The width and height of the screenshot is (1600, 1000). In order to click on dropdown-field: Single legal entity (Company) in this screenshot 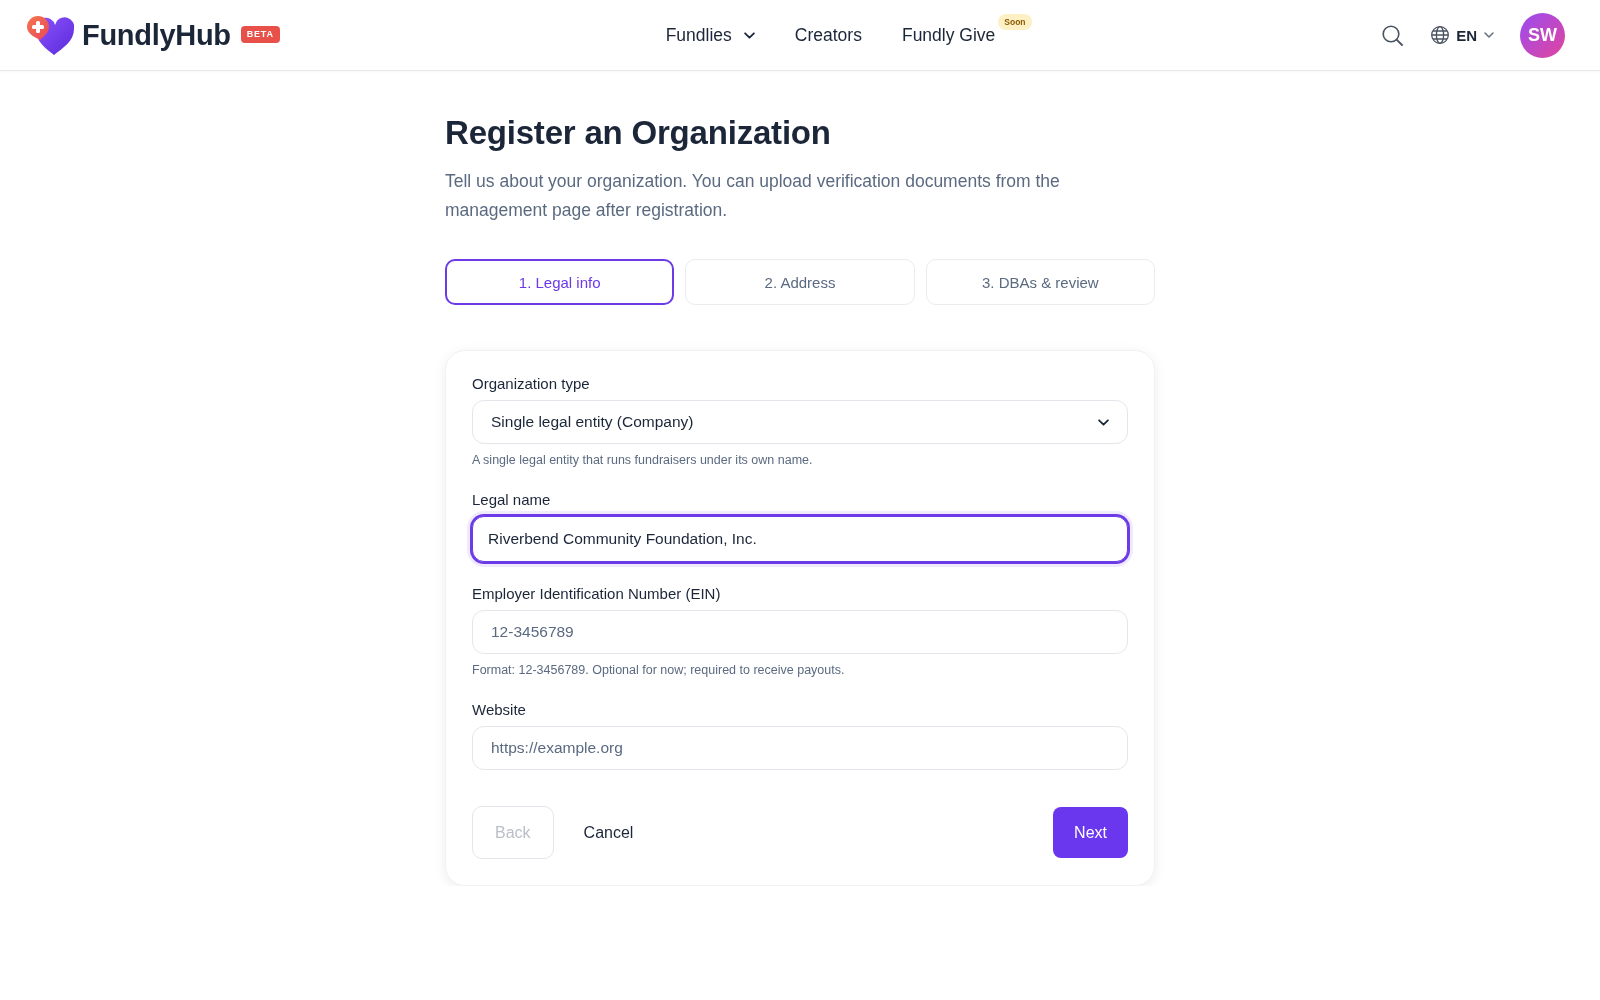, I will do `click(800, 422)`.